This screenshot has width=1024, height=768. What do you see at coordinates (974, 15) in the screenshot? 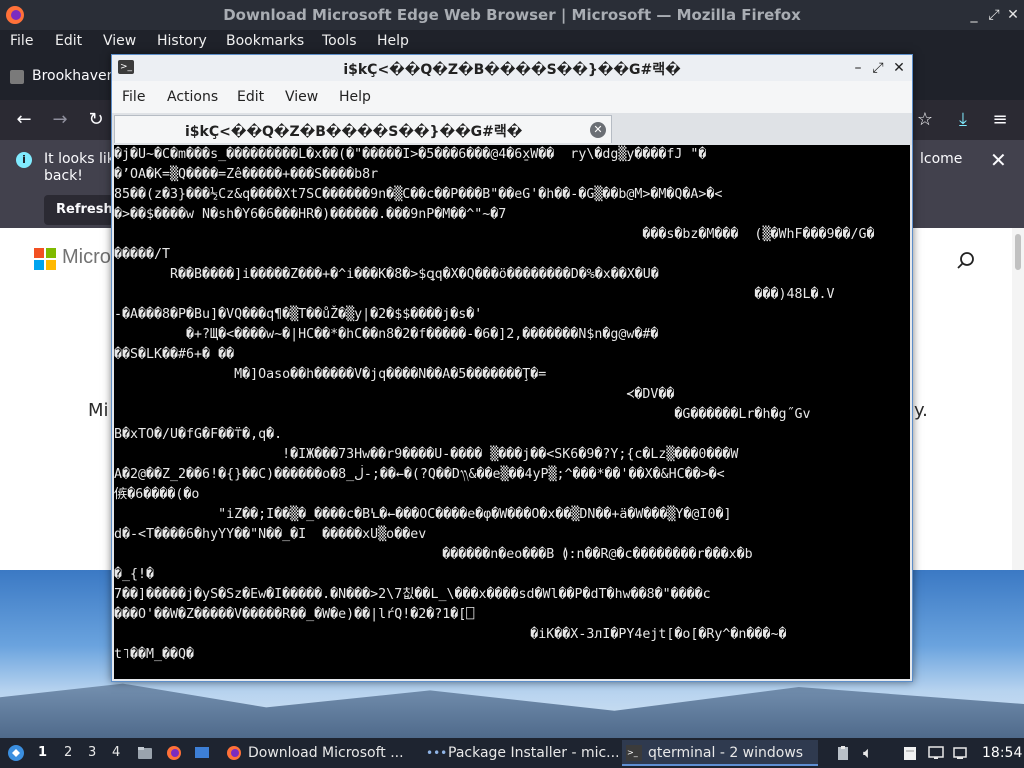
I see `minimize-icon: _` at bounding box center [974, 15].